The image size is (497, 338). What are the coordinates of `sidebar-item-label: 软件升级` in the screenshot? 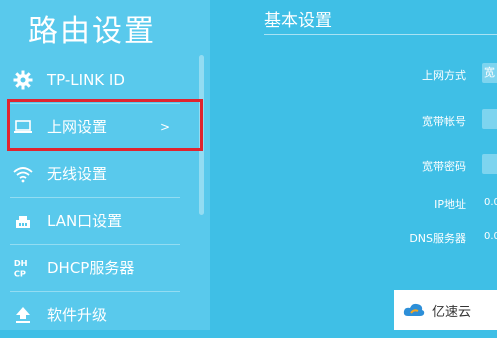 It's located at (77, 315).